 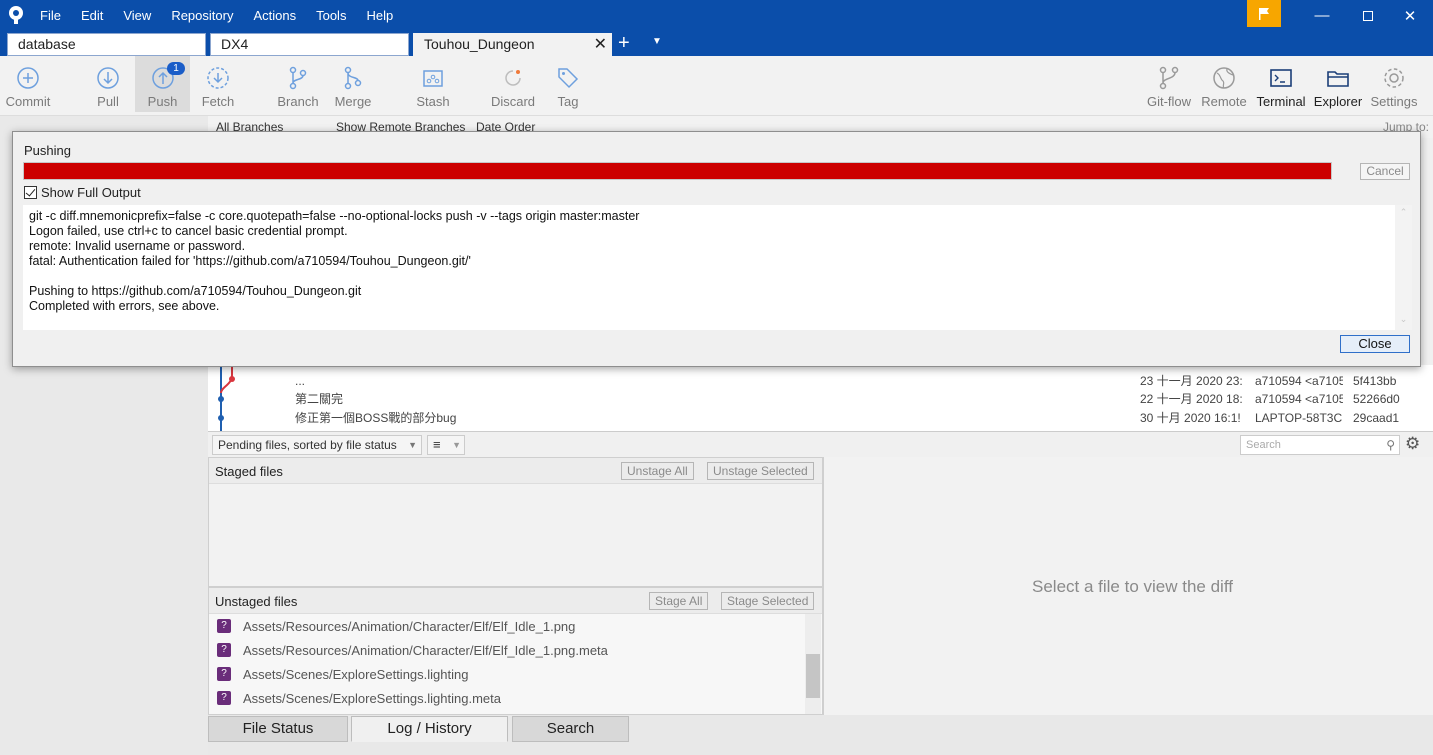 I want to click on menu-tools: Tools, so click(x=331, y=15).